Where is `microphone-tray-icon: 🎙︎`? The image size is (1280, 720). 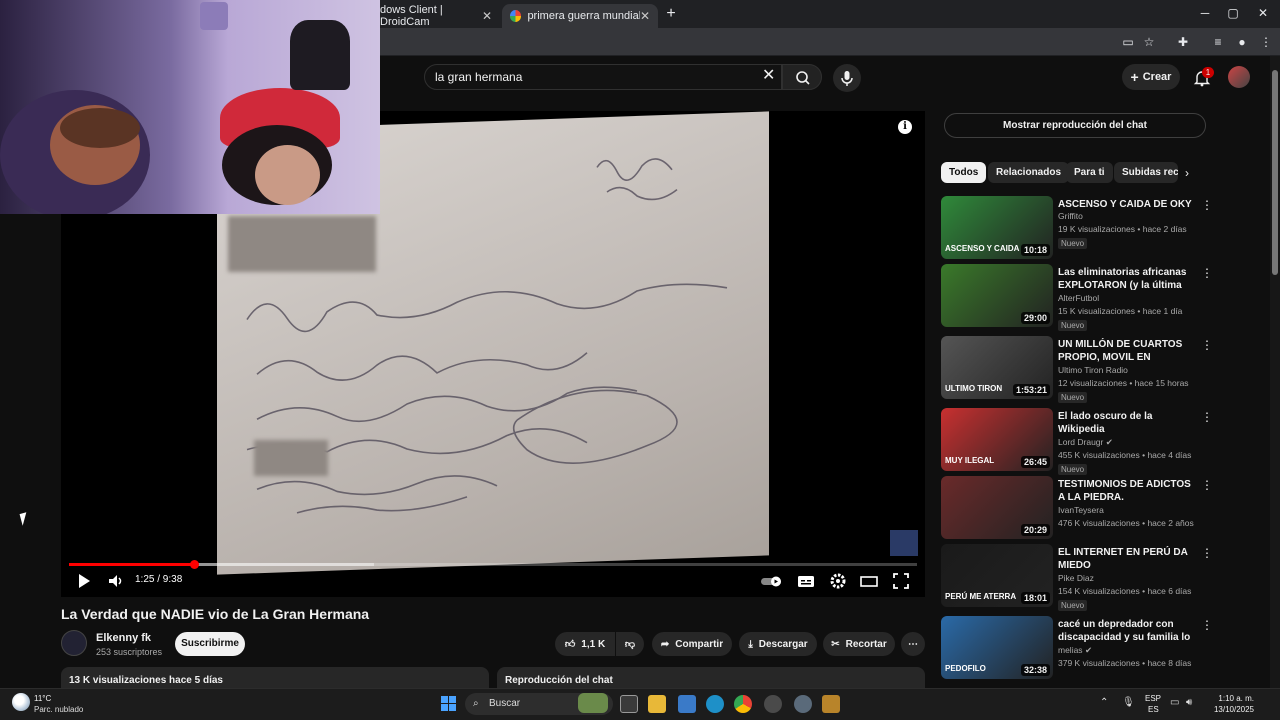 microphone-tray-icon: 🎙︎ is located at coordinates (1128, 702).